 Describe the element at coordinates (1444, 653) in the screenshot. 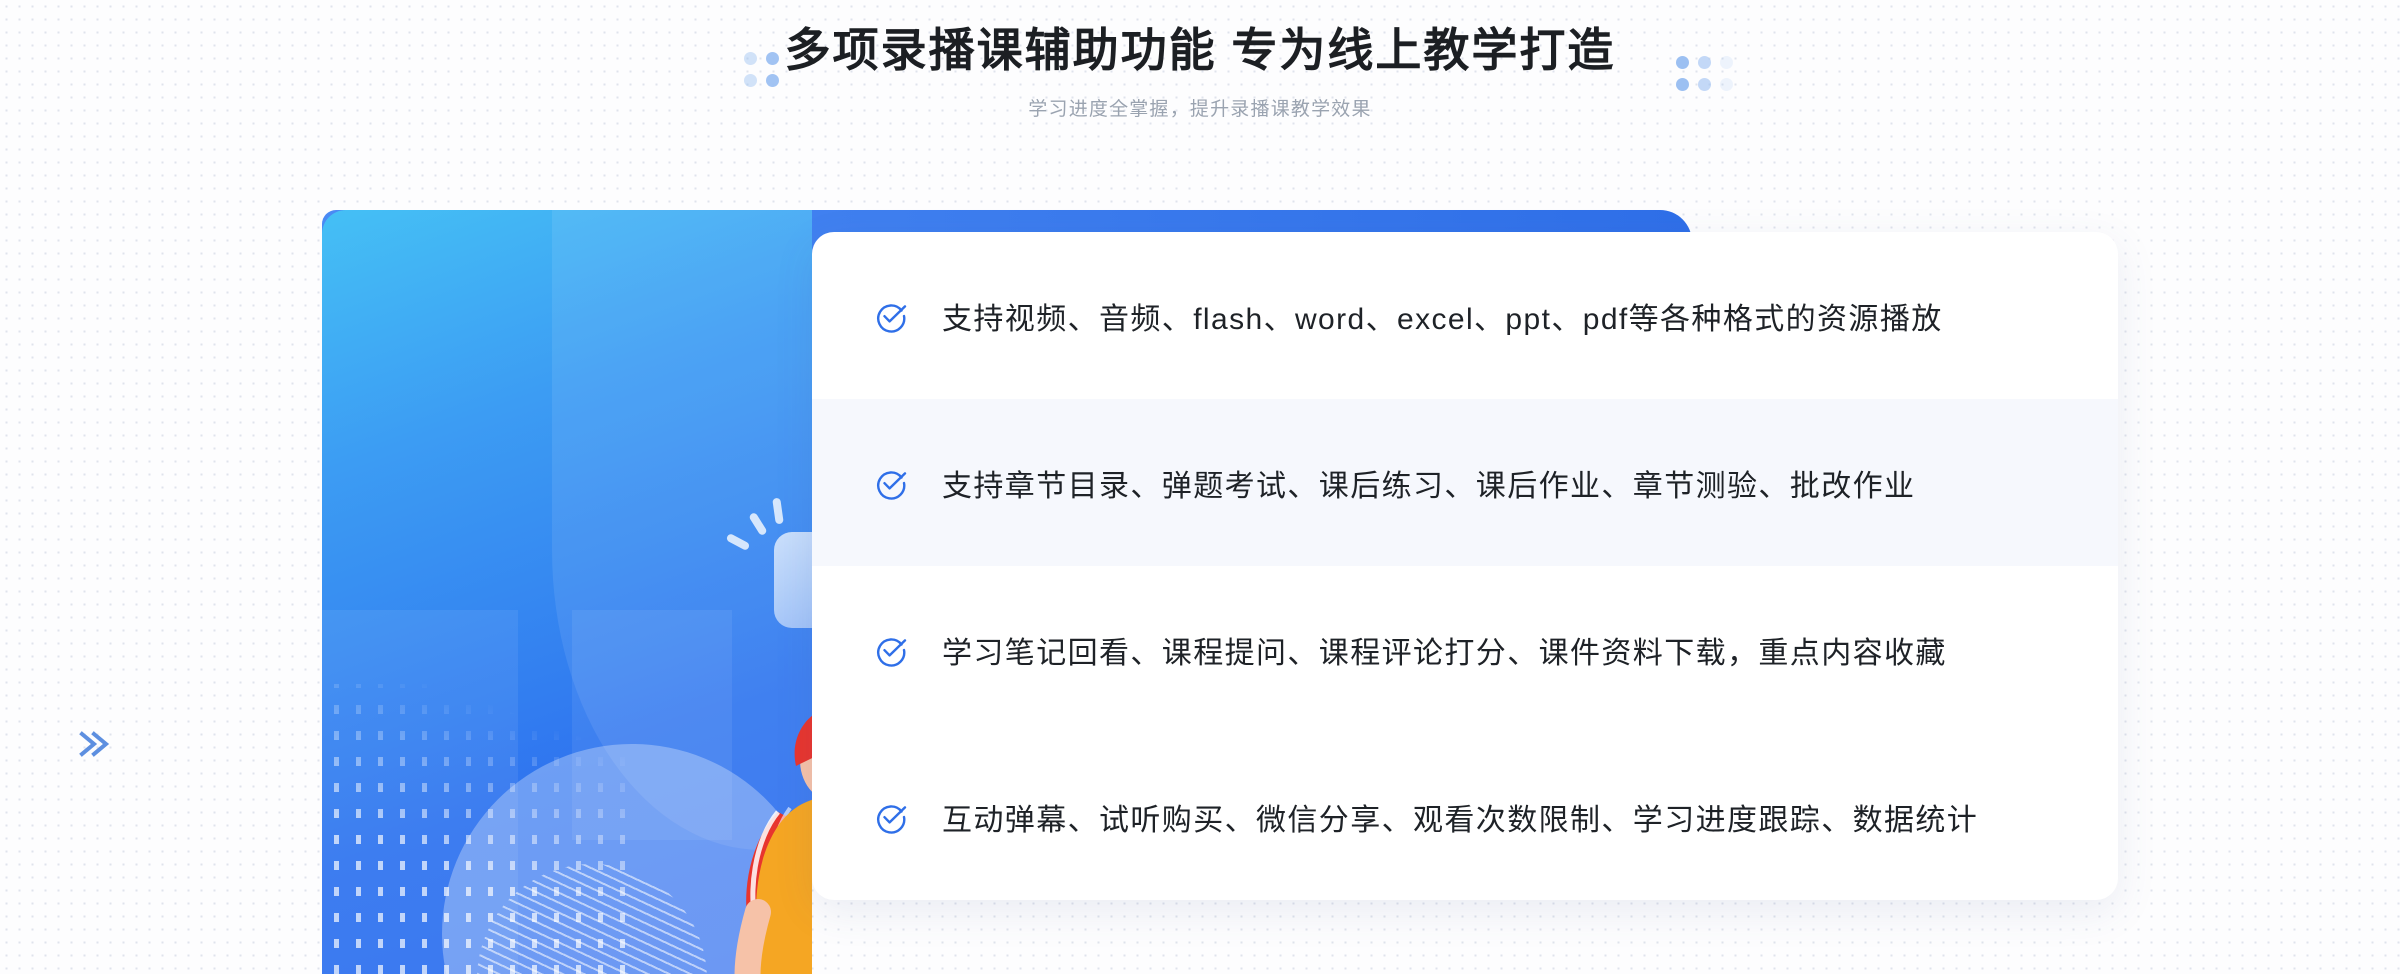

I see `feature-text: 学习笔记回看、课程提问、课程评论打分、课件资料下载，重点内容收藏` at that location.